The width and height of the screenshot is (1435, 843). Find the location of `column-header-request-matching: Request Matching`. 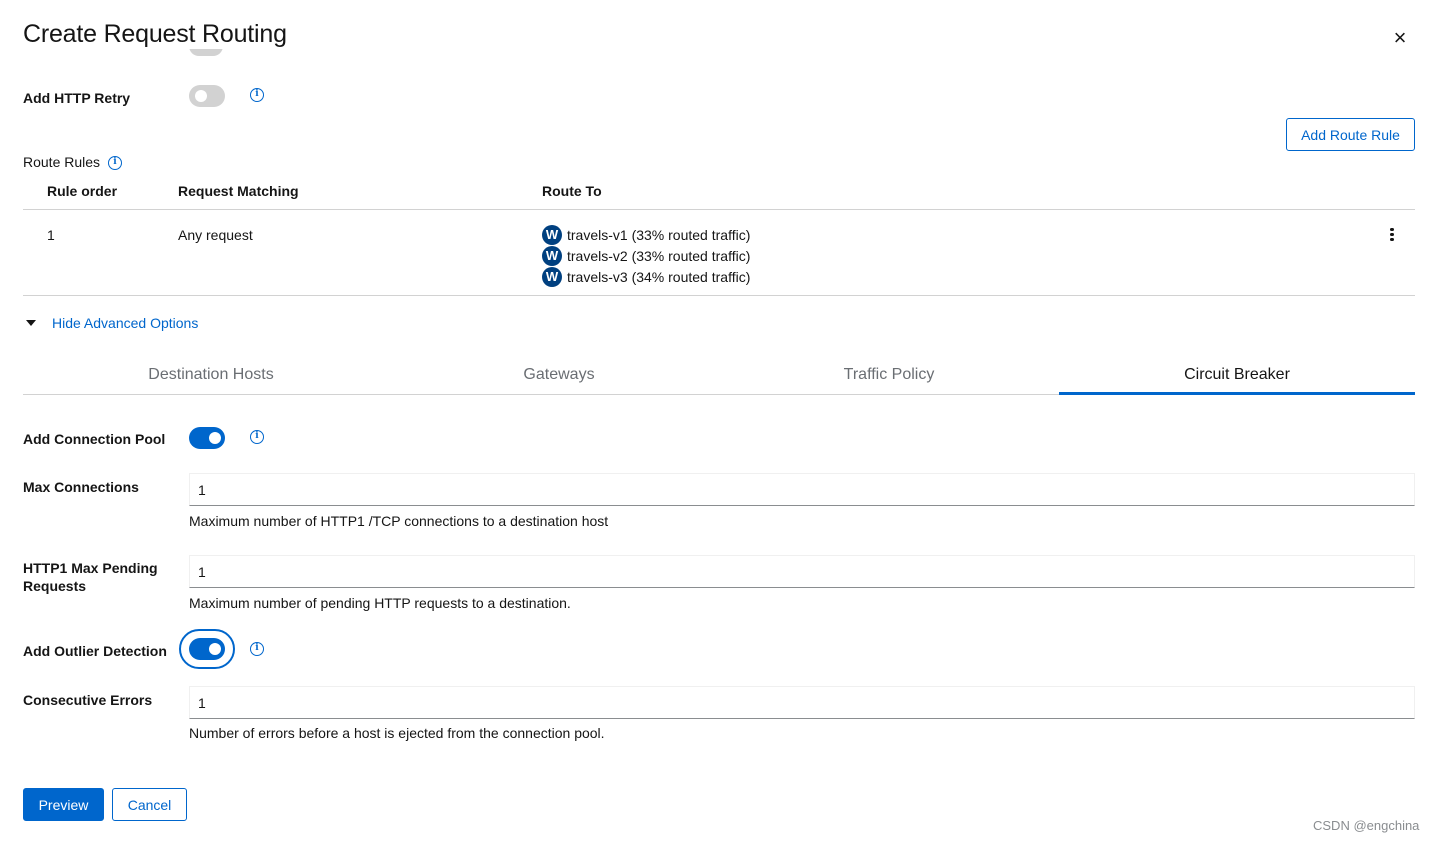

column-header-request-matching: Request Matching is located at coordinates (238, 191).